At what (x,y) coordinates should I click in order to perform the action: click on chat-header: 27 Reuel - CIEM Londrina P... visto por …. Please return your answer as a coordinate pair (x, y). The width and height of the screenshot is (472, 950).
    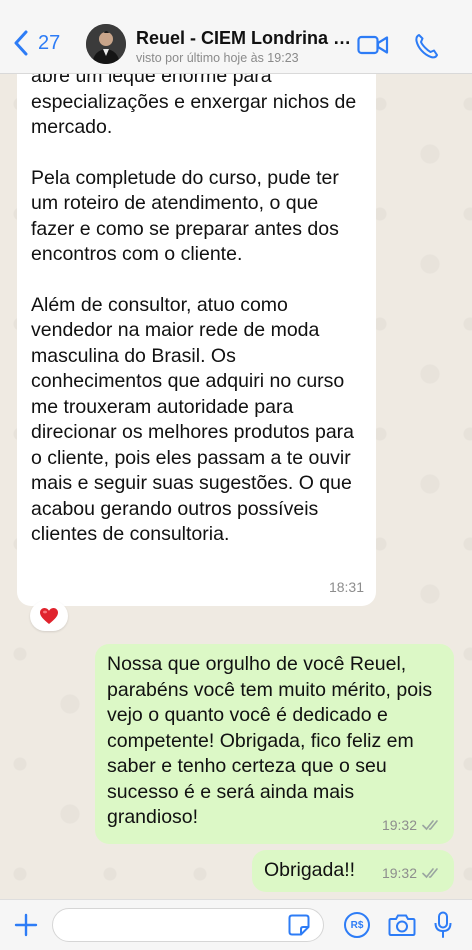
    Looking at the image, I should click on (236, 37).